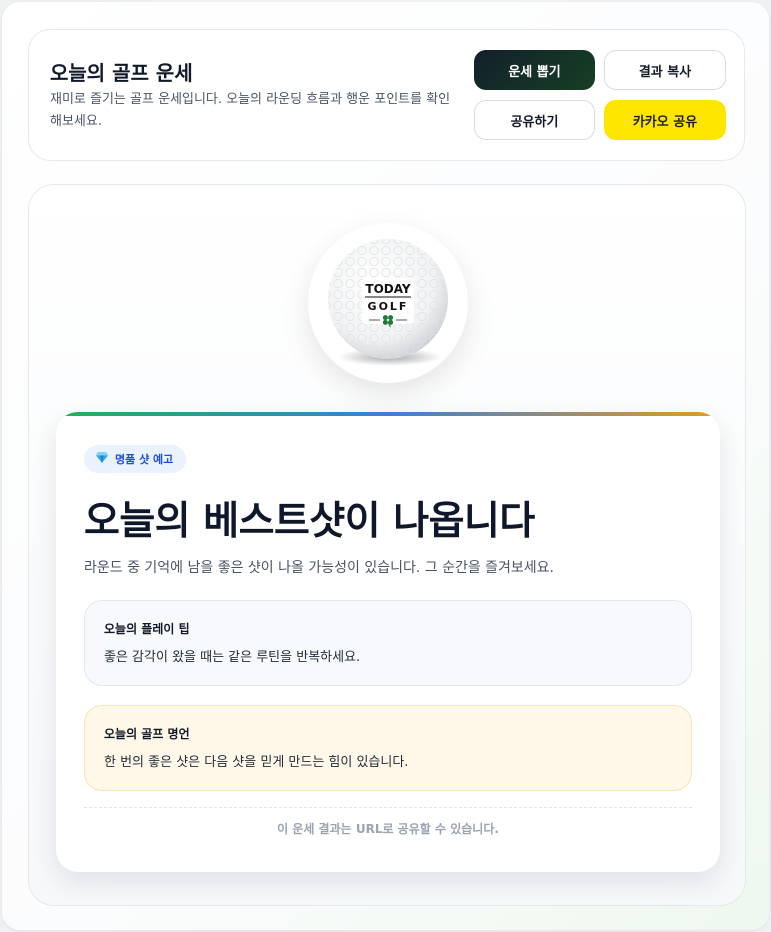 This screenshot has width=771, height=932. I want to click on badge-label: 명품 샷 예고, so click(144, 459).